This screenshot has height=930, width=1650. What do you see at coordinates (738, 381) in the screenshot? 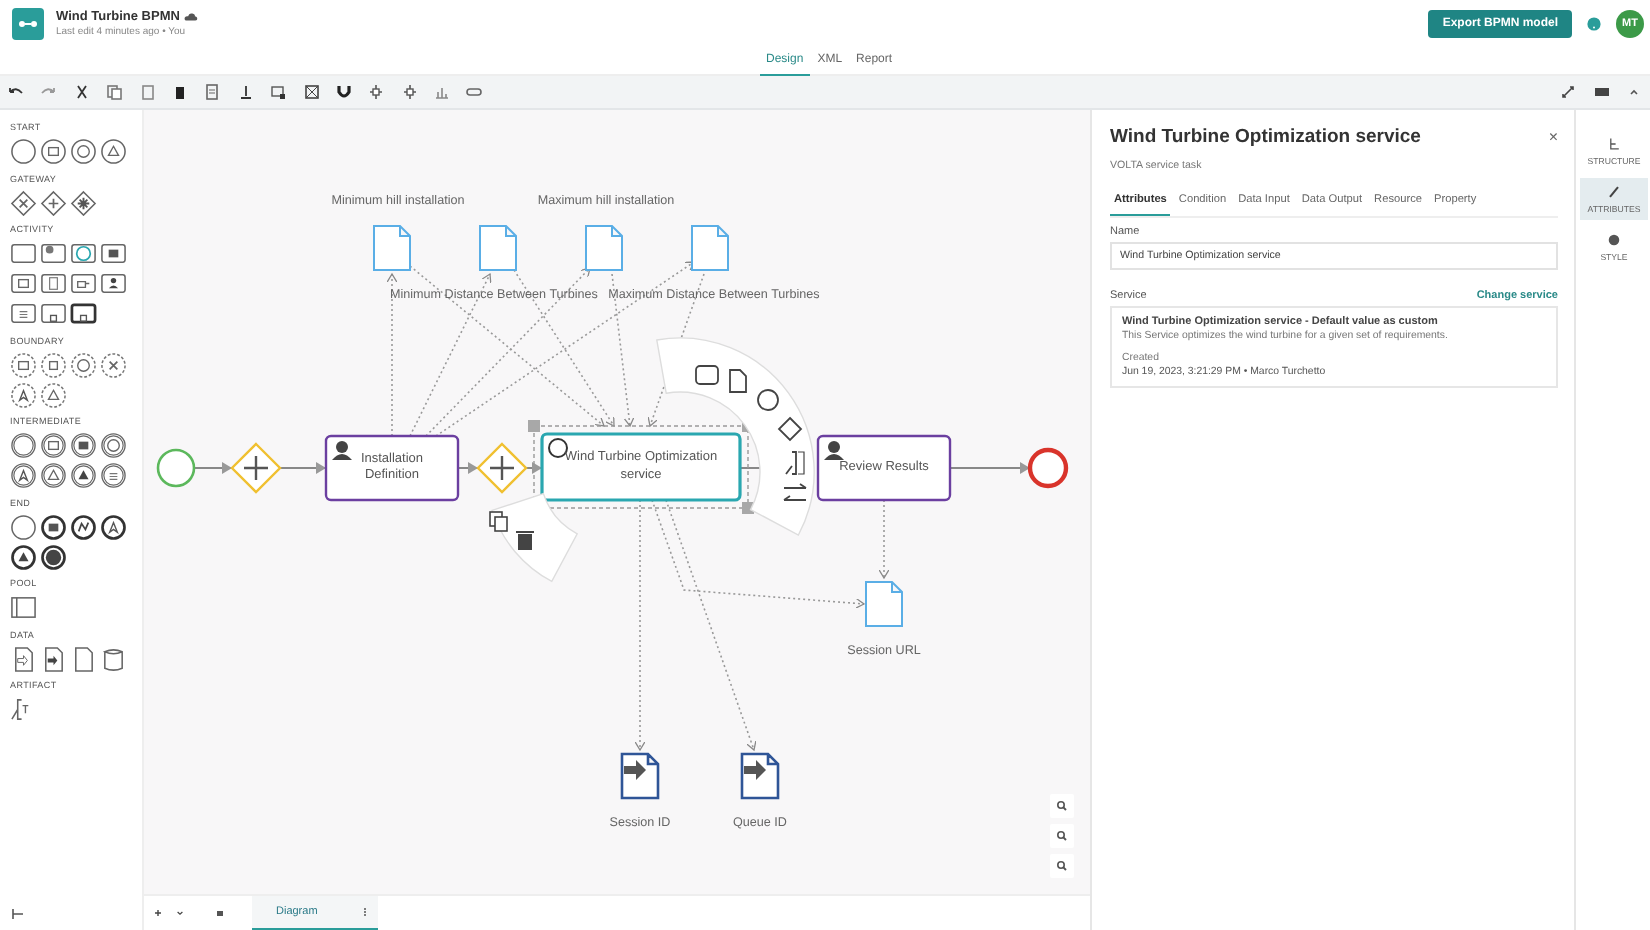
I see `document-shape-icon` at bounding box center [738, 381].